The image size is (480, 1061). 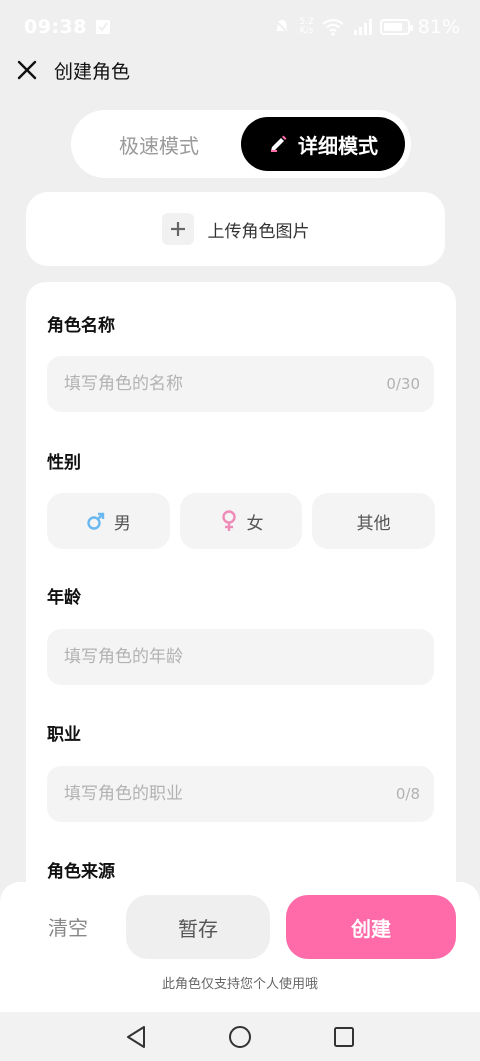 I want to click on age-input, so click(x=214, y=657).